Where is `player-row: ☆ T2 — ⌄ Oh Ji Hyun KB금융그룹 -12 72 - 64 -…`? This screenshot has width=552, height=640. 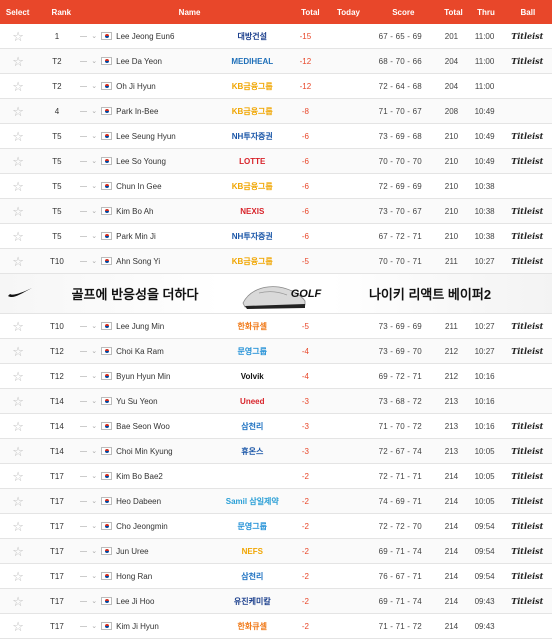
player-row: ☆ T2 — ⌄ Oh Ji Hyun KB금융그룹 -12 72 - 64 -… is located at coordinates (276, 86).